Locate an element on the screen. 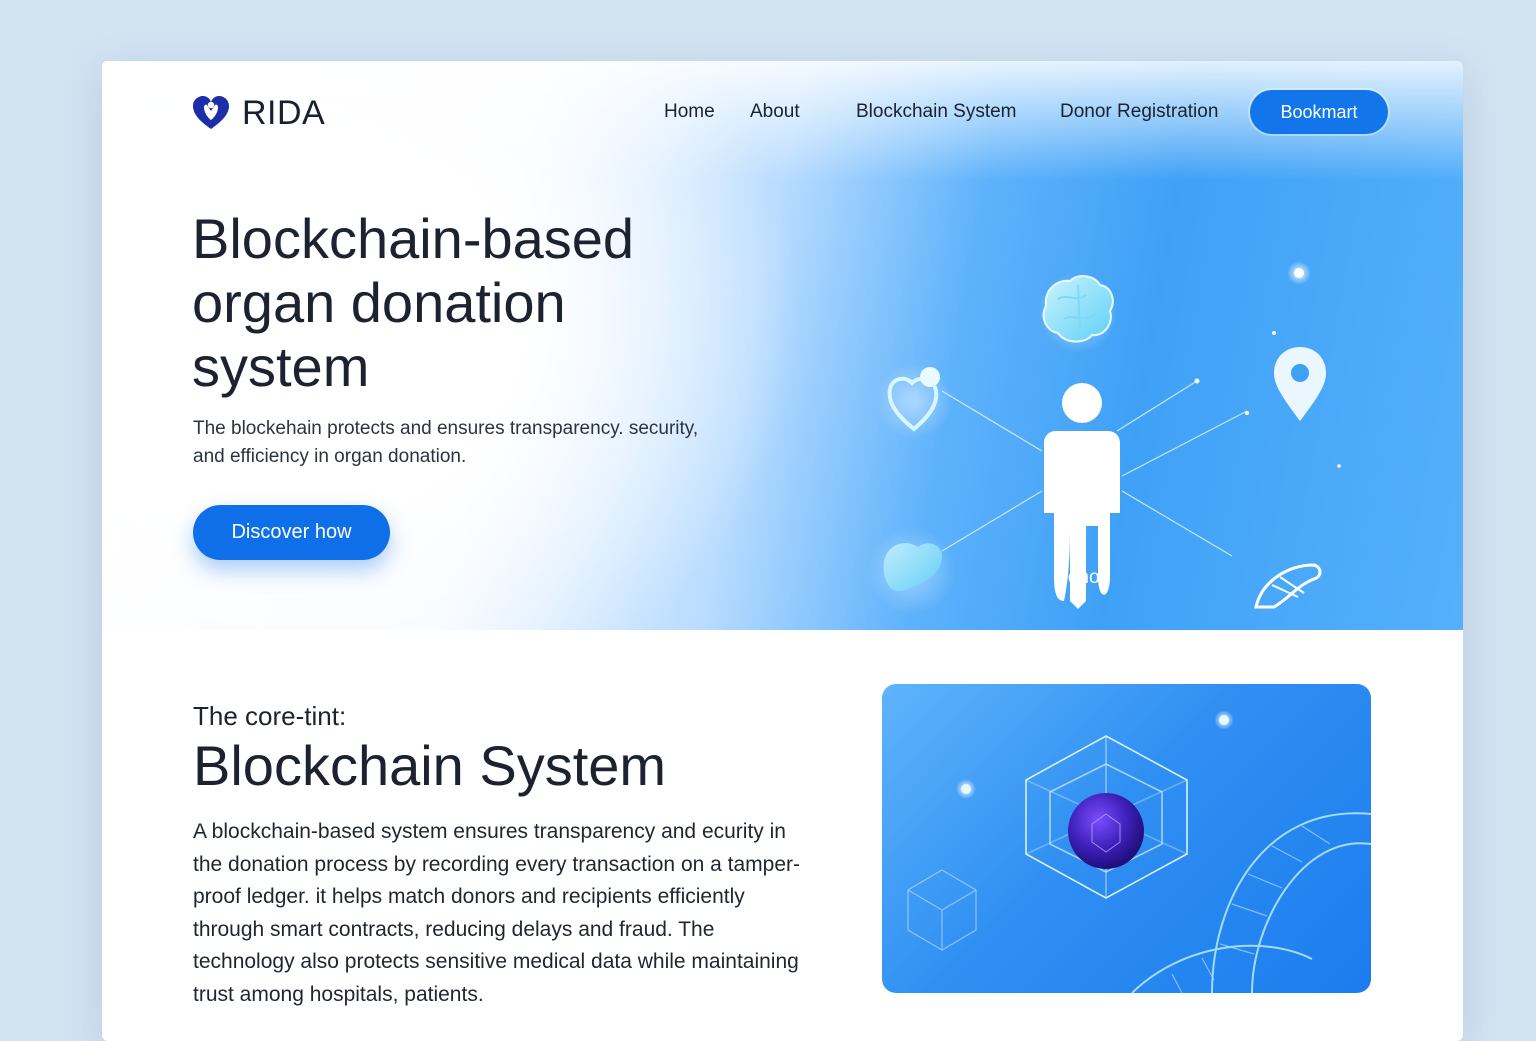 The width and height of the screenshot is (1536, 1041). pancreas-icon is located at coordinates (1288, 586).